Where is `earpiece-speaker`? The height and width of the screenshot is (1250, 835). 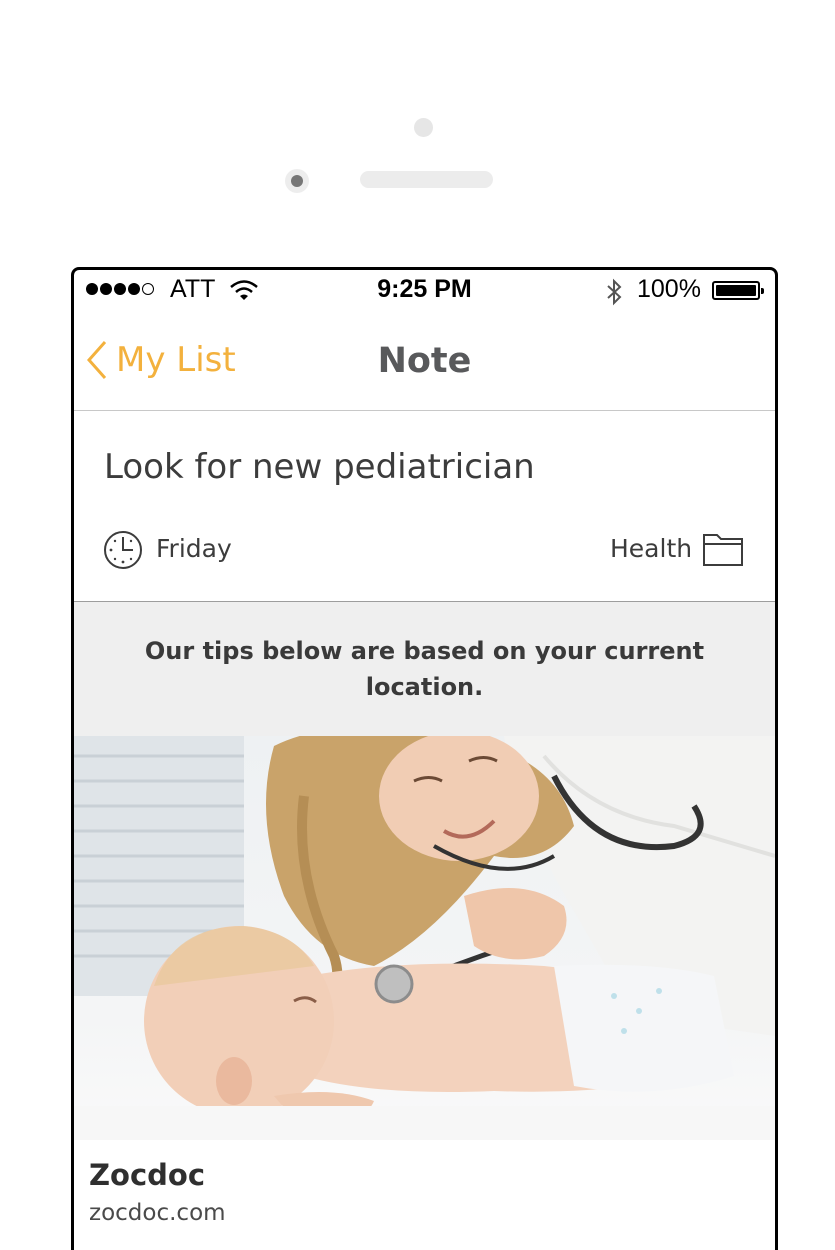
earpiece-speaker is located at coordinates (426, 179).